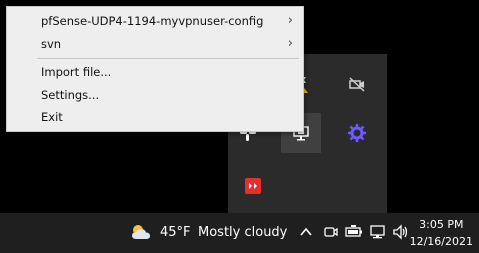  I want to click on gear-icon, so click(357, 133).